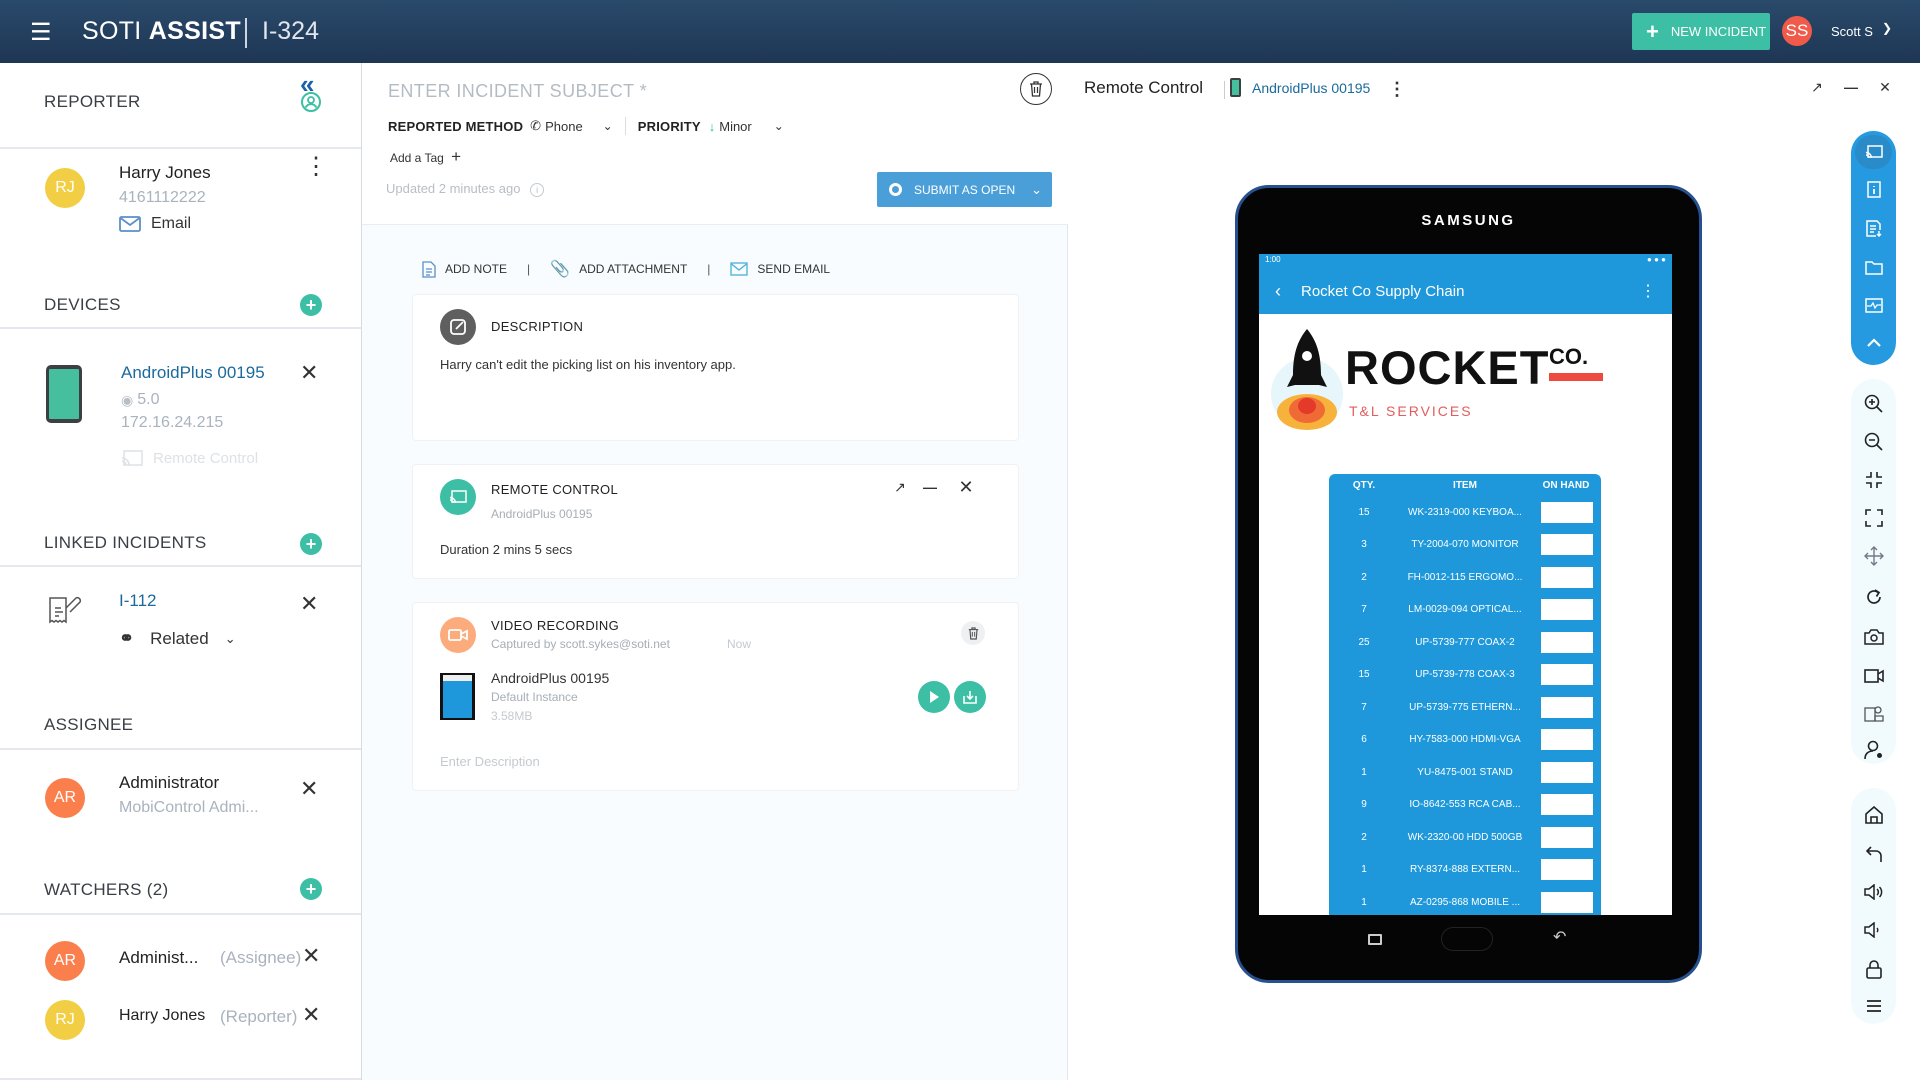 Image resolution: width=1920 pixels, height=1080 pixels. What do you see at coordinates (1873, 190) in the screenshot?
I see `device-info-icon` at bounding box center [1873, 190].